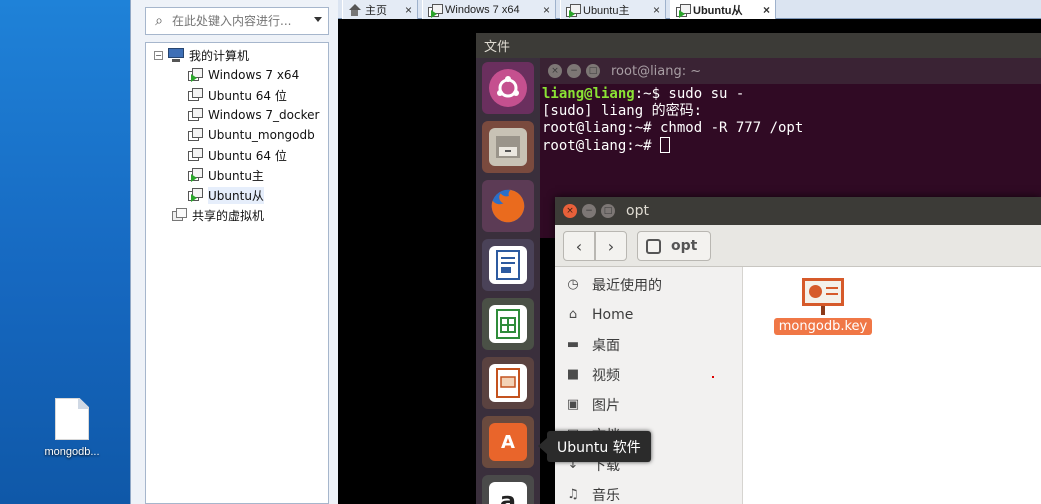 This screenshot has width=1041, height=504. I want to click on forward-button: ›, so click(611, 246).